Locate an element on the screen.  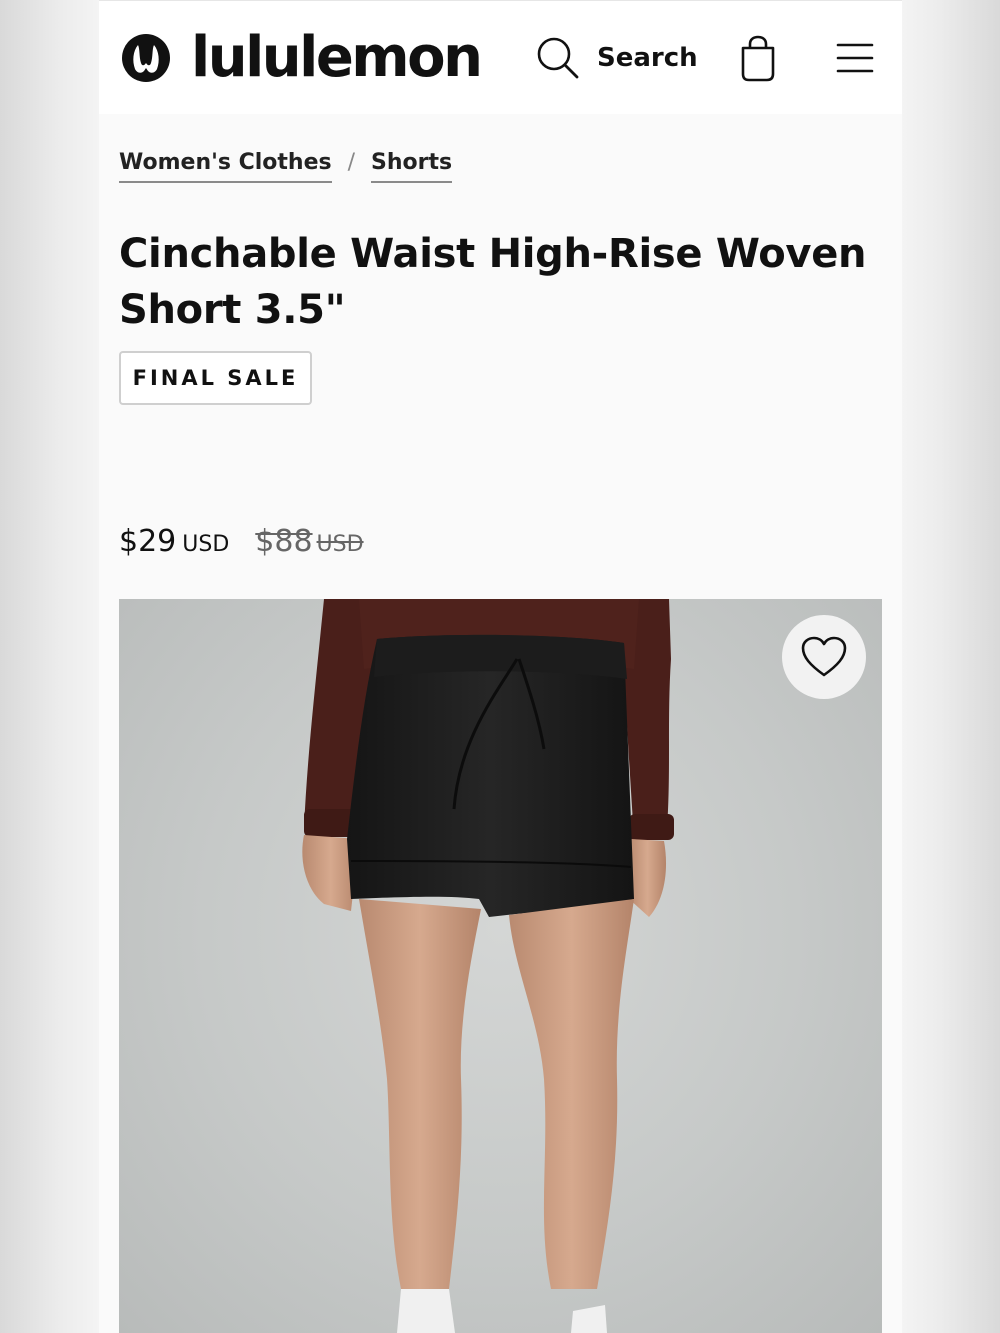
search-button: Search is located at coordinates (616, 58).